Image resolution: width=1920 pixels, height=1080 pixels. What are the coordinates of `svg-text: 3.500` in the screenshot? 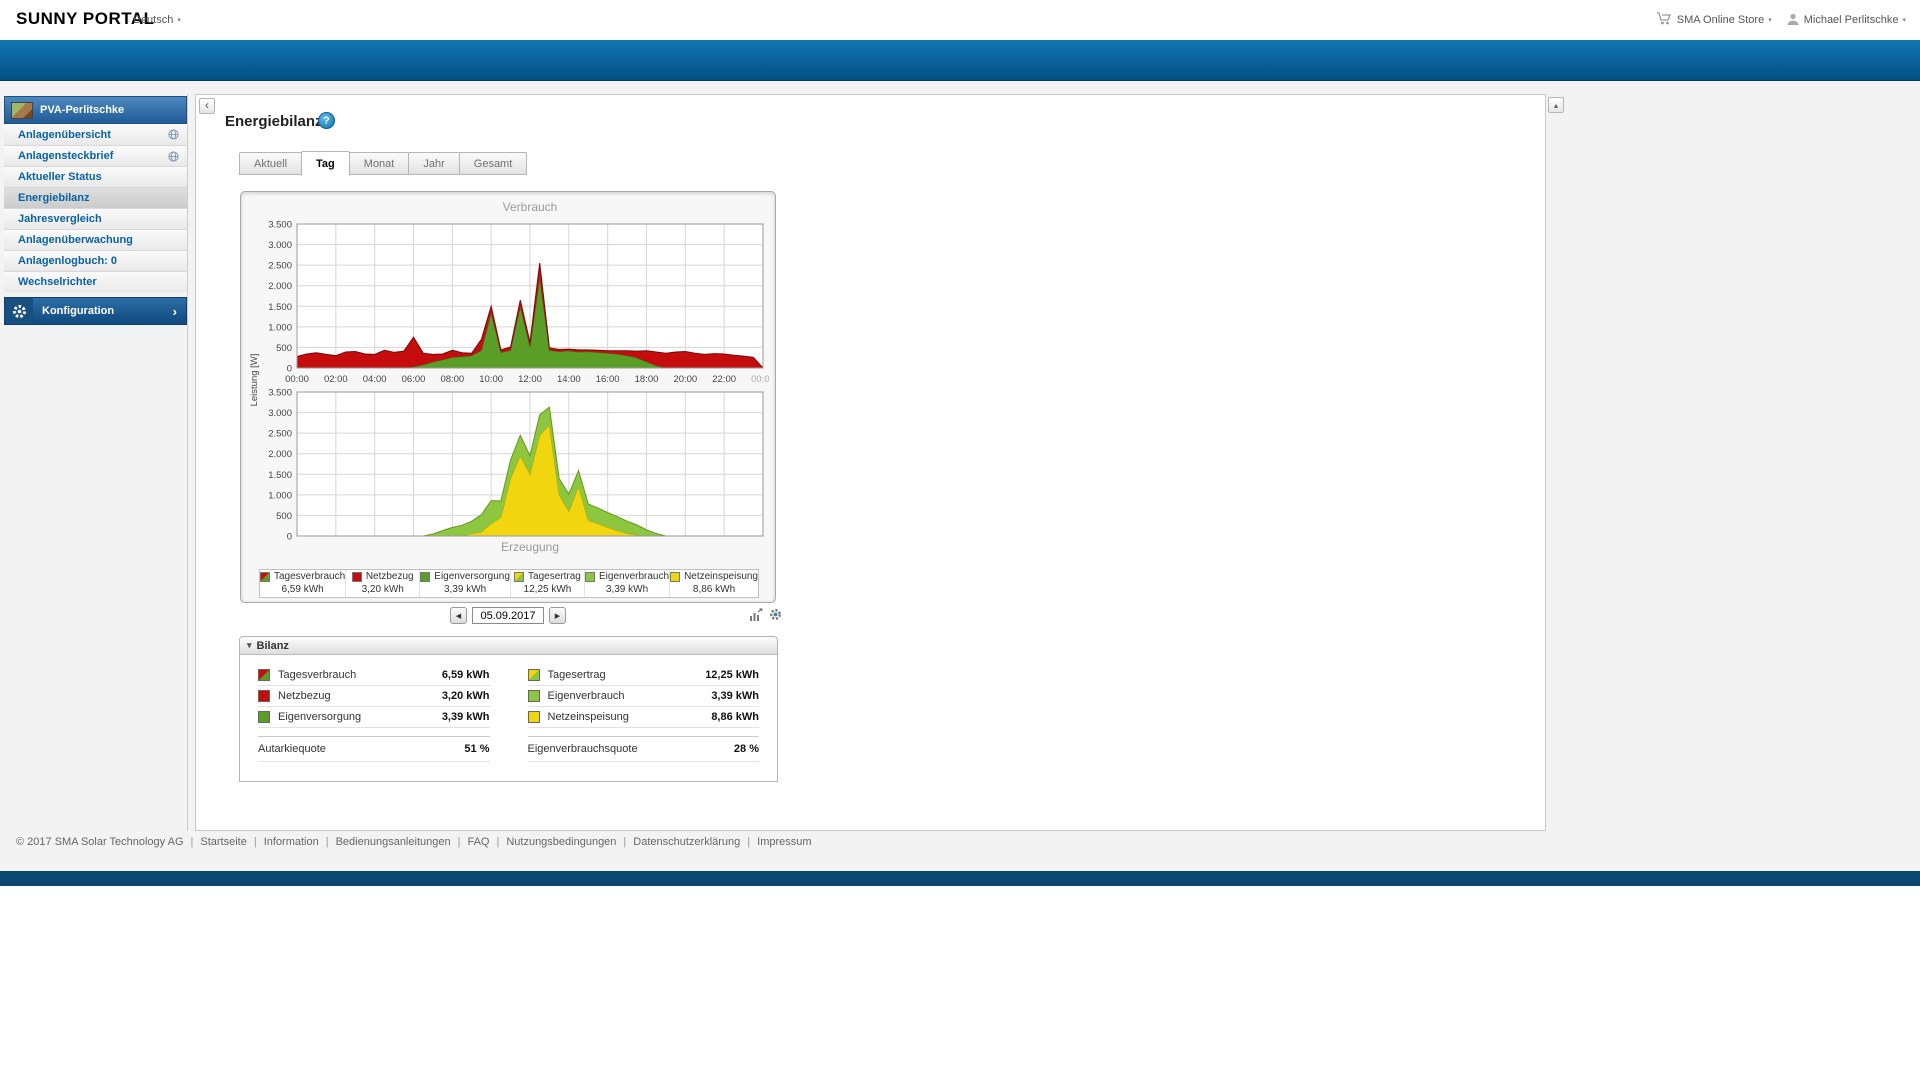 It's located at (280, 225).